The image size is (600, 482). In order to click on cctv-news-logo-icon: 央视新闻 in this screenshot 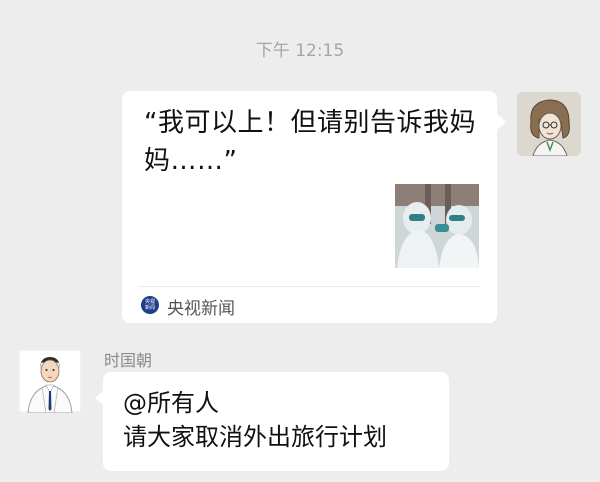, I will do `click(150, 305)`.